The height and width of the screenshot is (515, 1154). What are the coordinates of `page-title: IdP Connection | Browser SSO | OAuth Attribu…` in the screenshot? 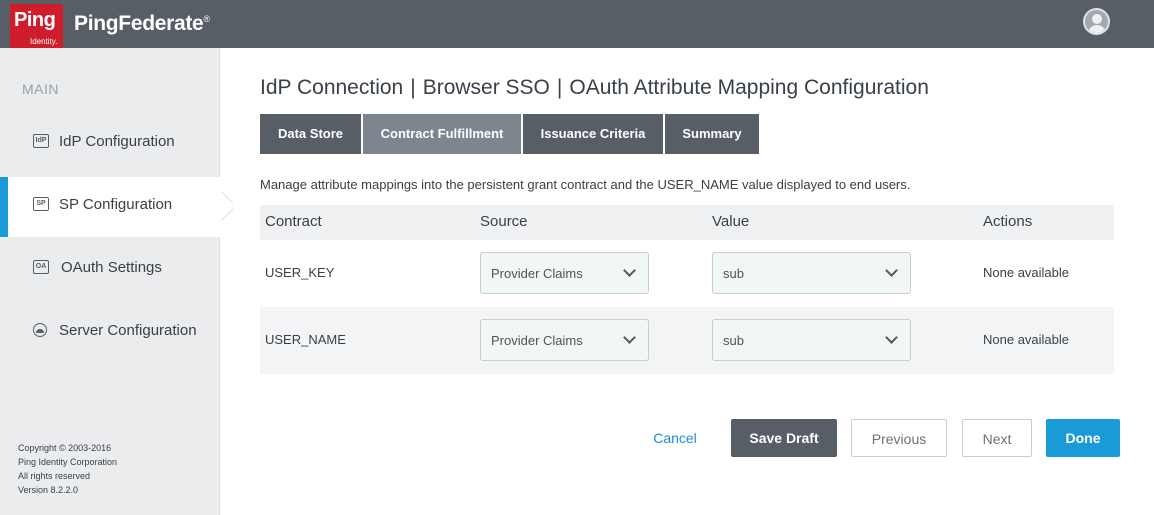 It's located at (594, 87).